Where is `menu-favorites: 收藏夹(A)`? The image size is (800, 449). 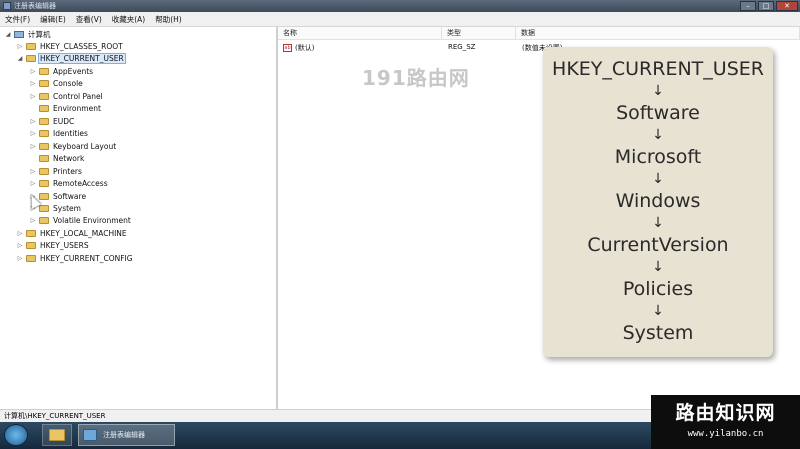
menu-favorites: 收藏夹(A) is located at coordinates (128, 19).